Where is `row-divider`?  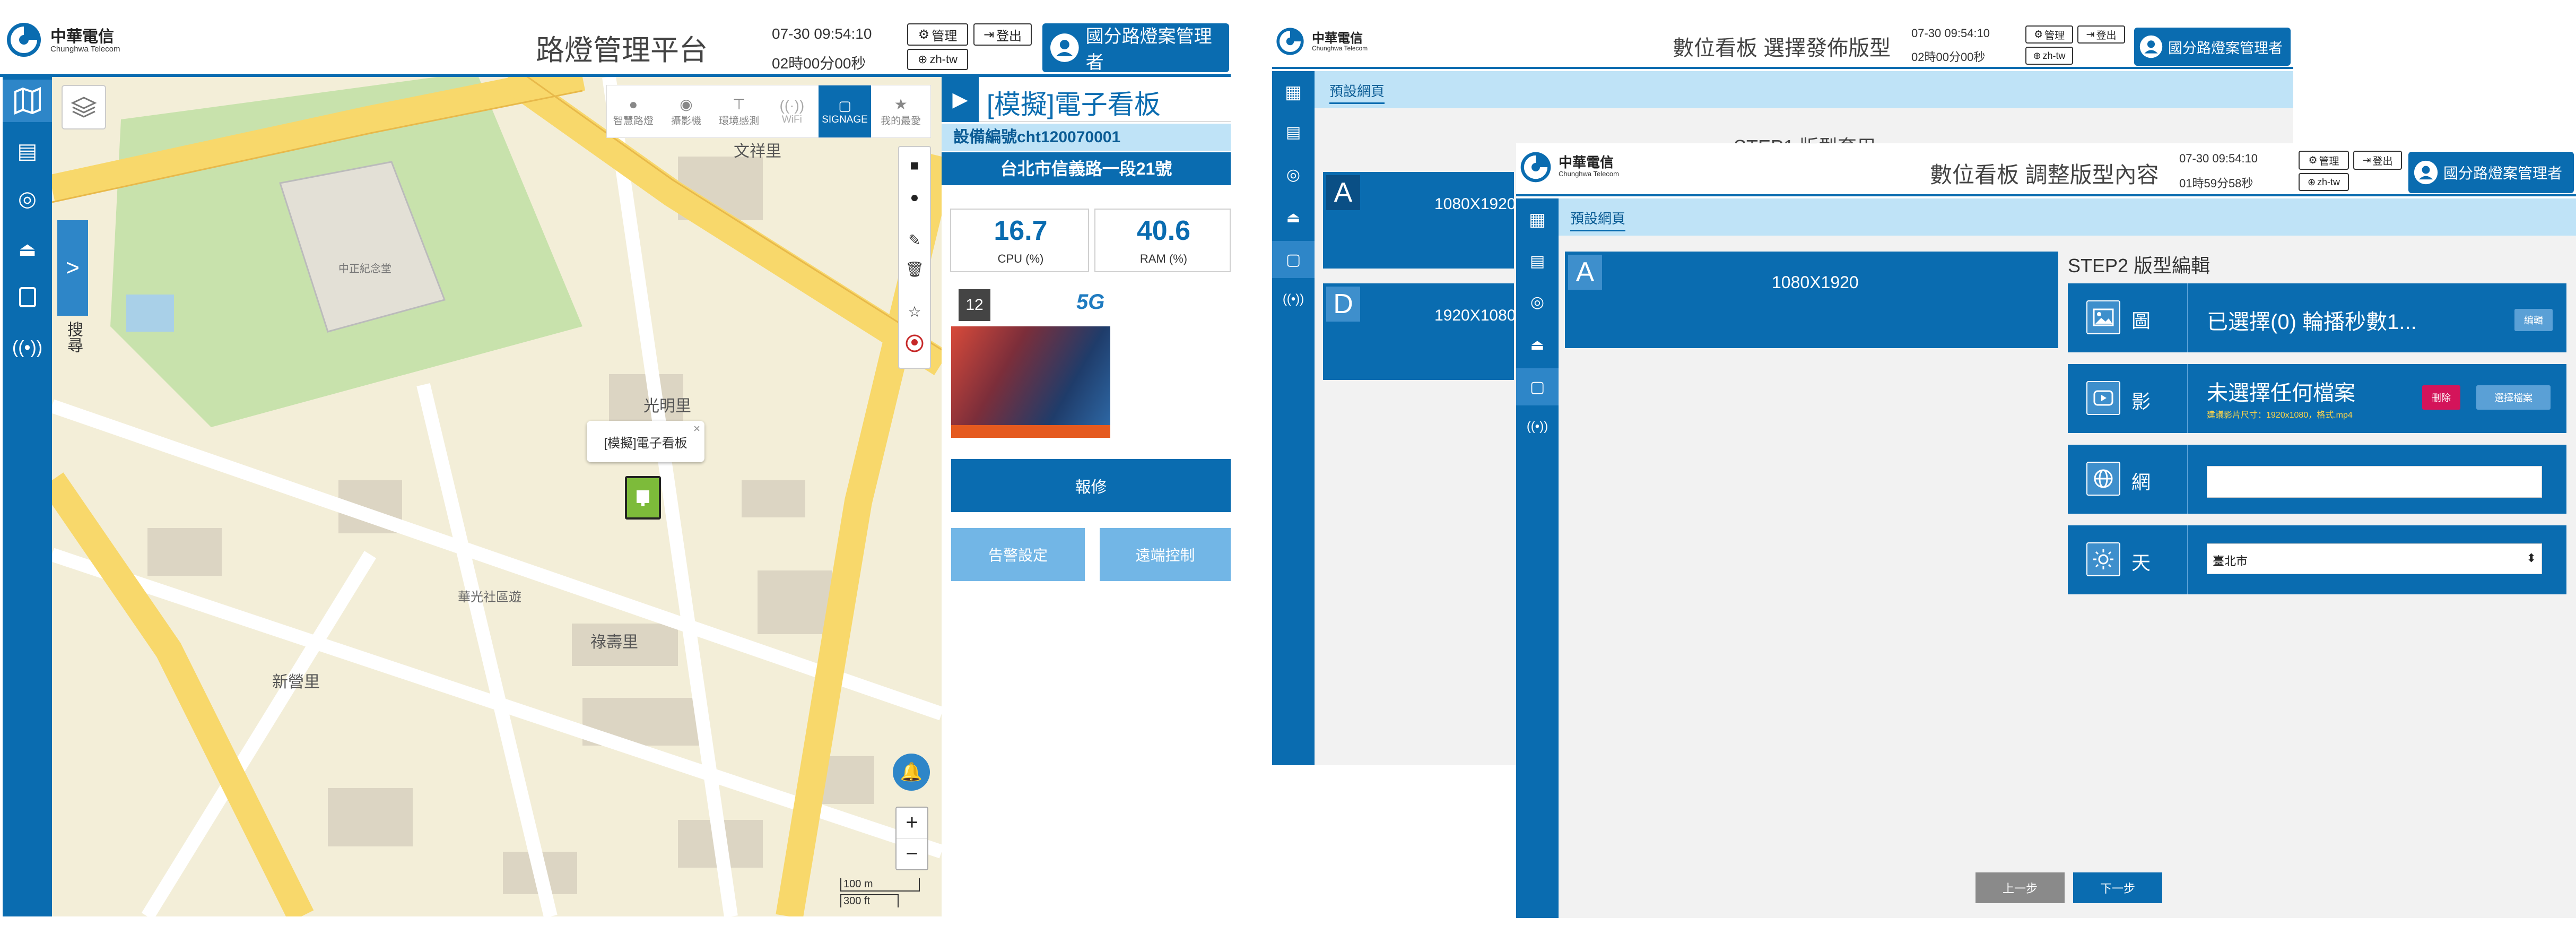
row-divider is located at coordinates (2187, 559).